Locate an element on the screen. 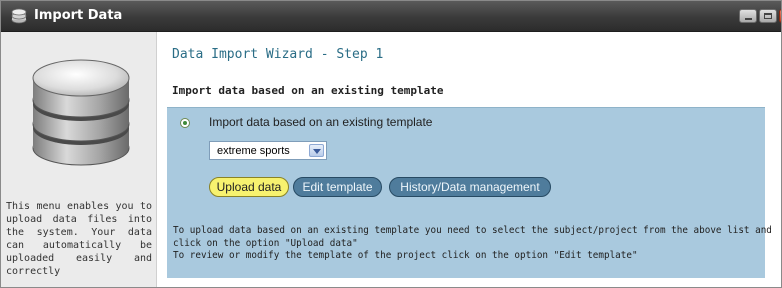  edit-template-button: Edit template is located at coordinates (337, 187).